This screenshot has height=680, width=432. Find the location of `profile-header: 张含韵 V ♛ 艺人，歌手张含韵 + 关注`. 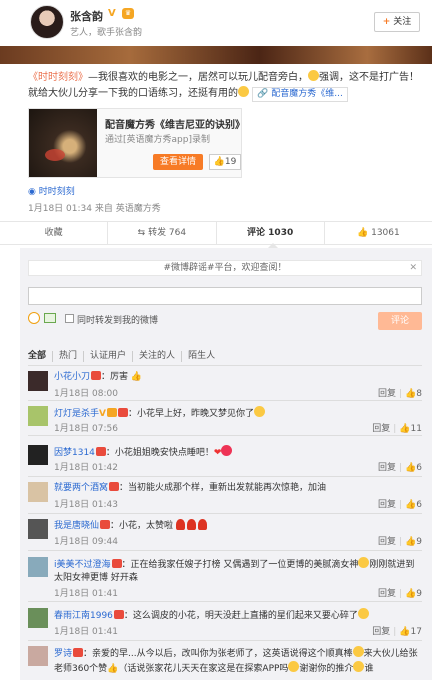

profile-header: 张含韵 V ♛ 艺人，歌手张含韵 + 关注 is located at coordinates (216, 22).